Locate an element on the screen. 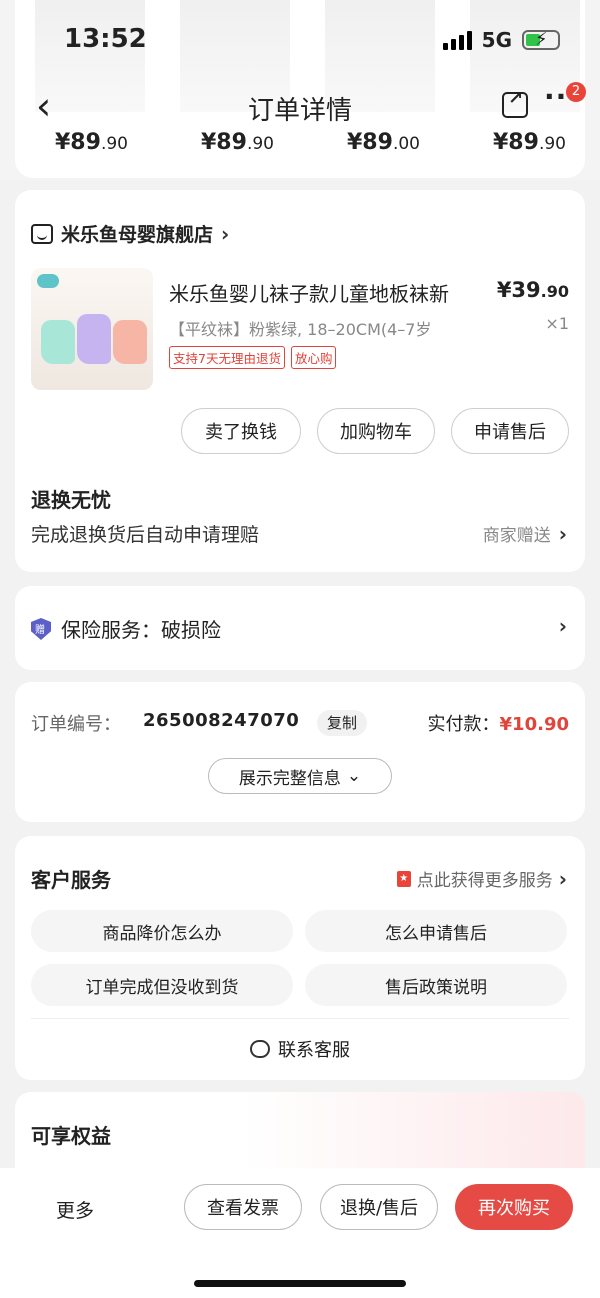  shop-link: 米乐鱼母婴旗舰店 › is located at coordinates (130, 233).